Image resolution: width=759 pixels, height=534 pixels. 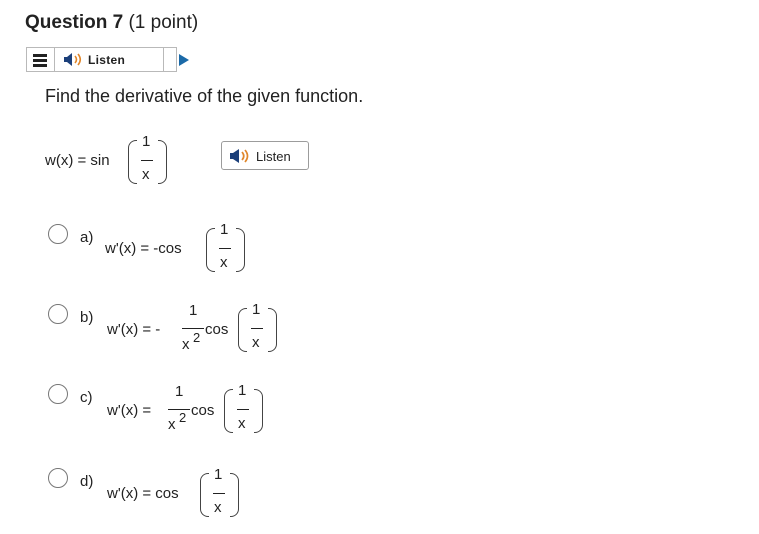 I want to click on option-c-arg-denominator: x, so click(x=242, y=423).